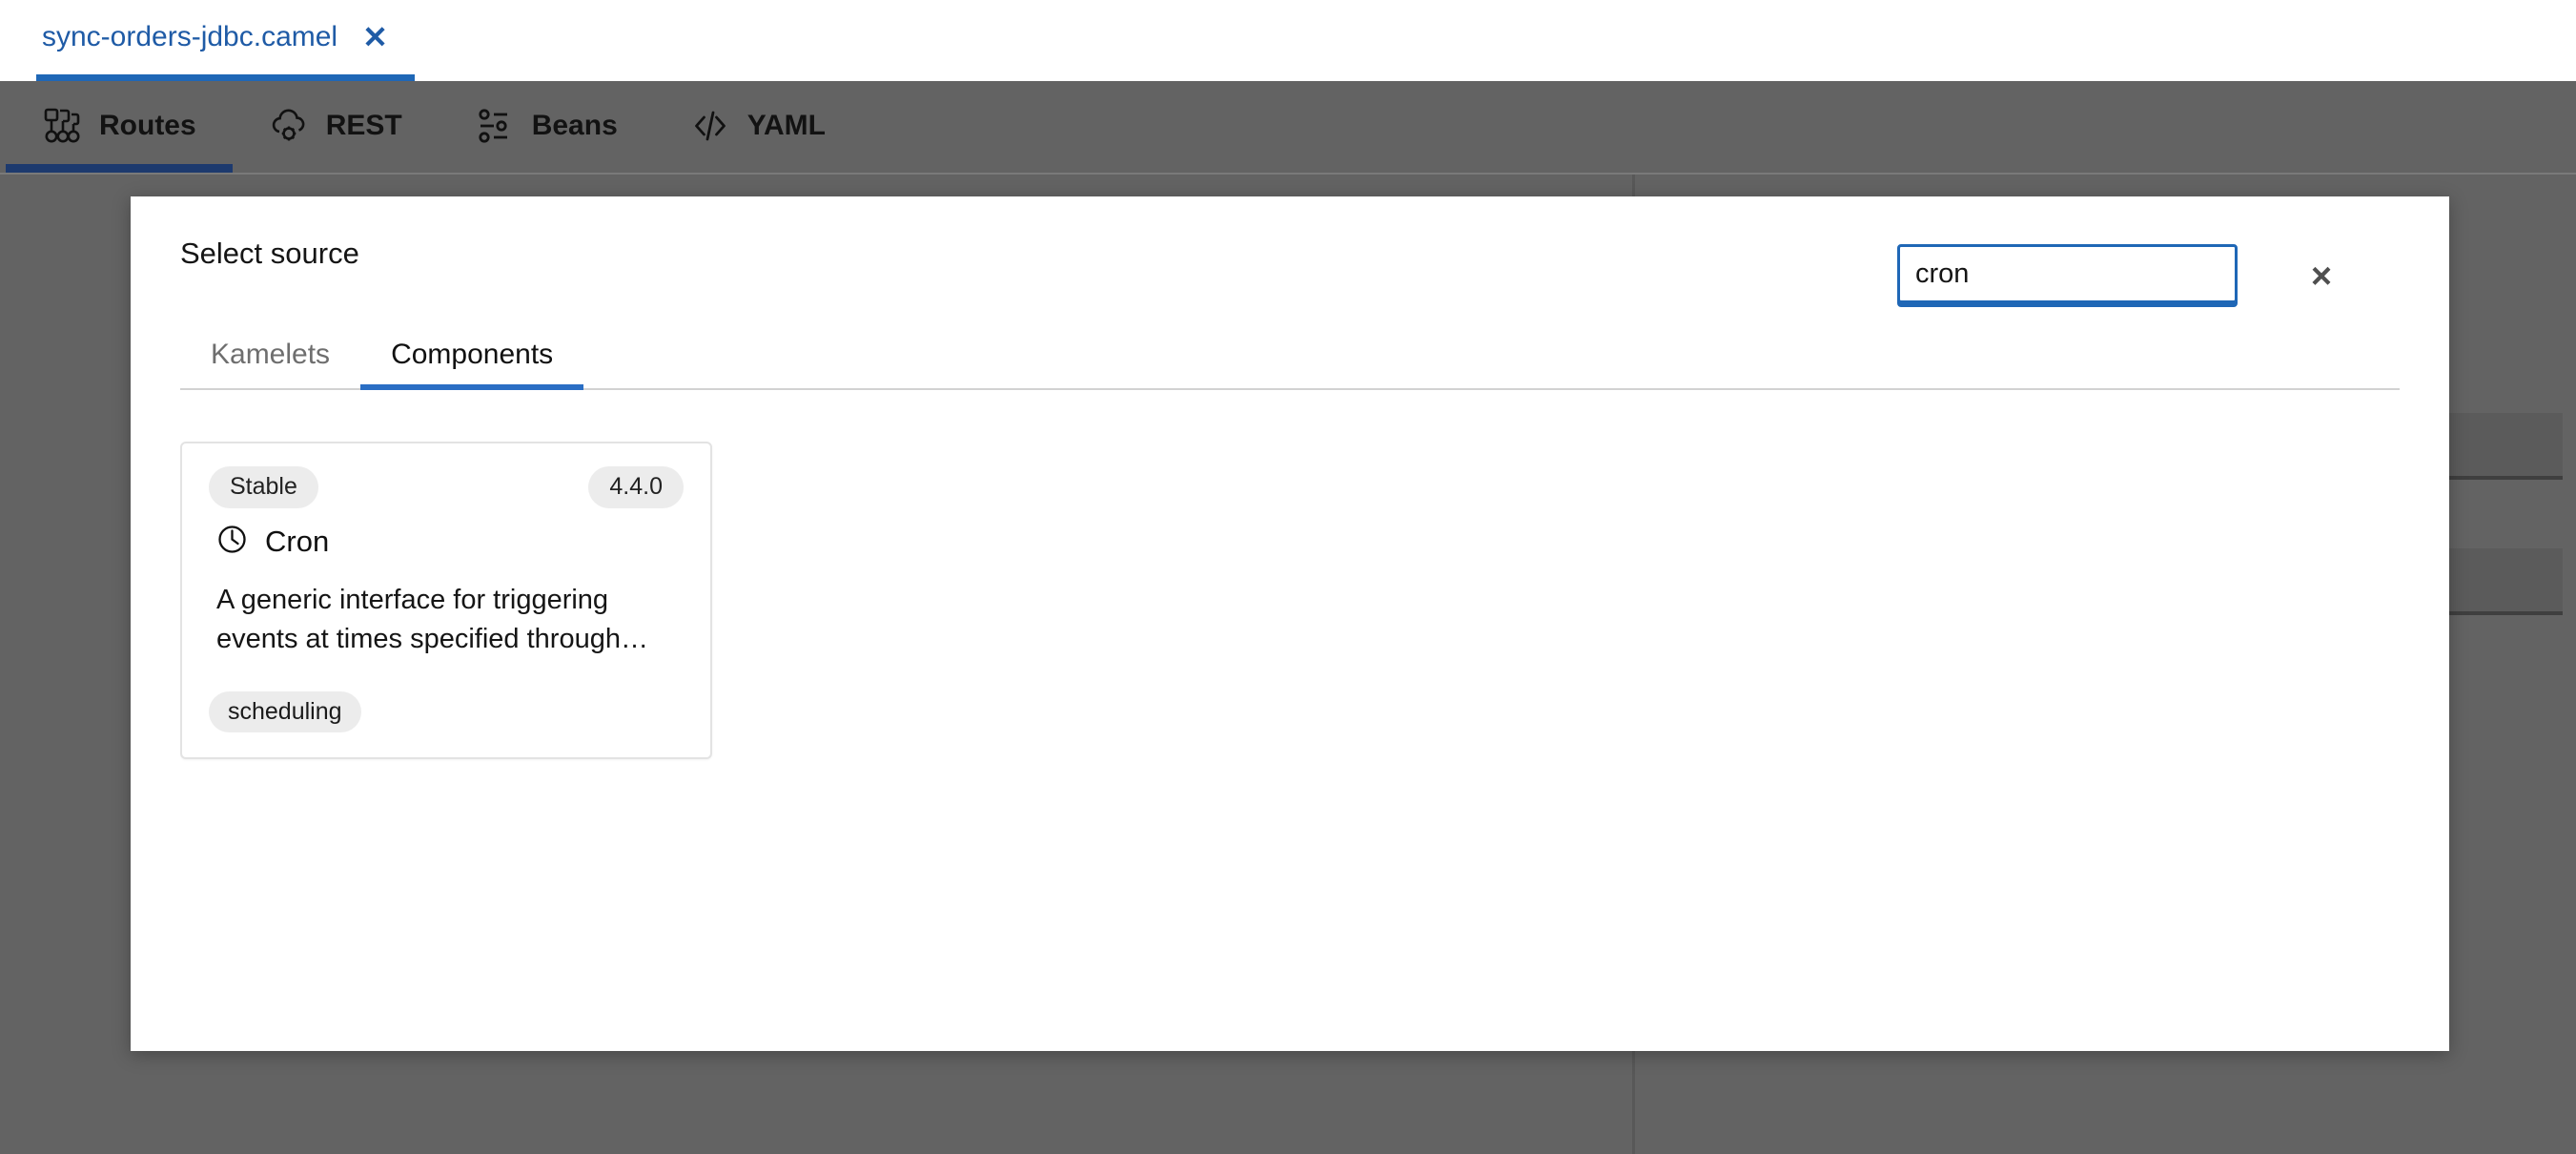 Image resolution: width=2576 pixels, height=1154 pixels. I want to click on component-card-header: Stable 4.4.0, so click(446, 487).